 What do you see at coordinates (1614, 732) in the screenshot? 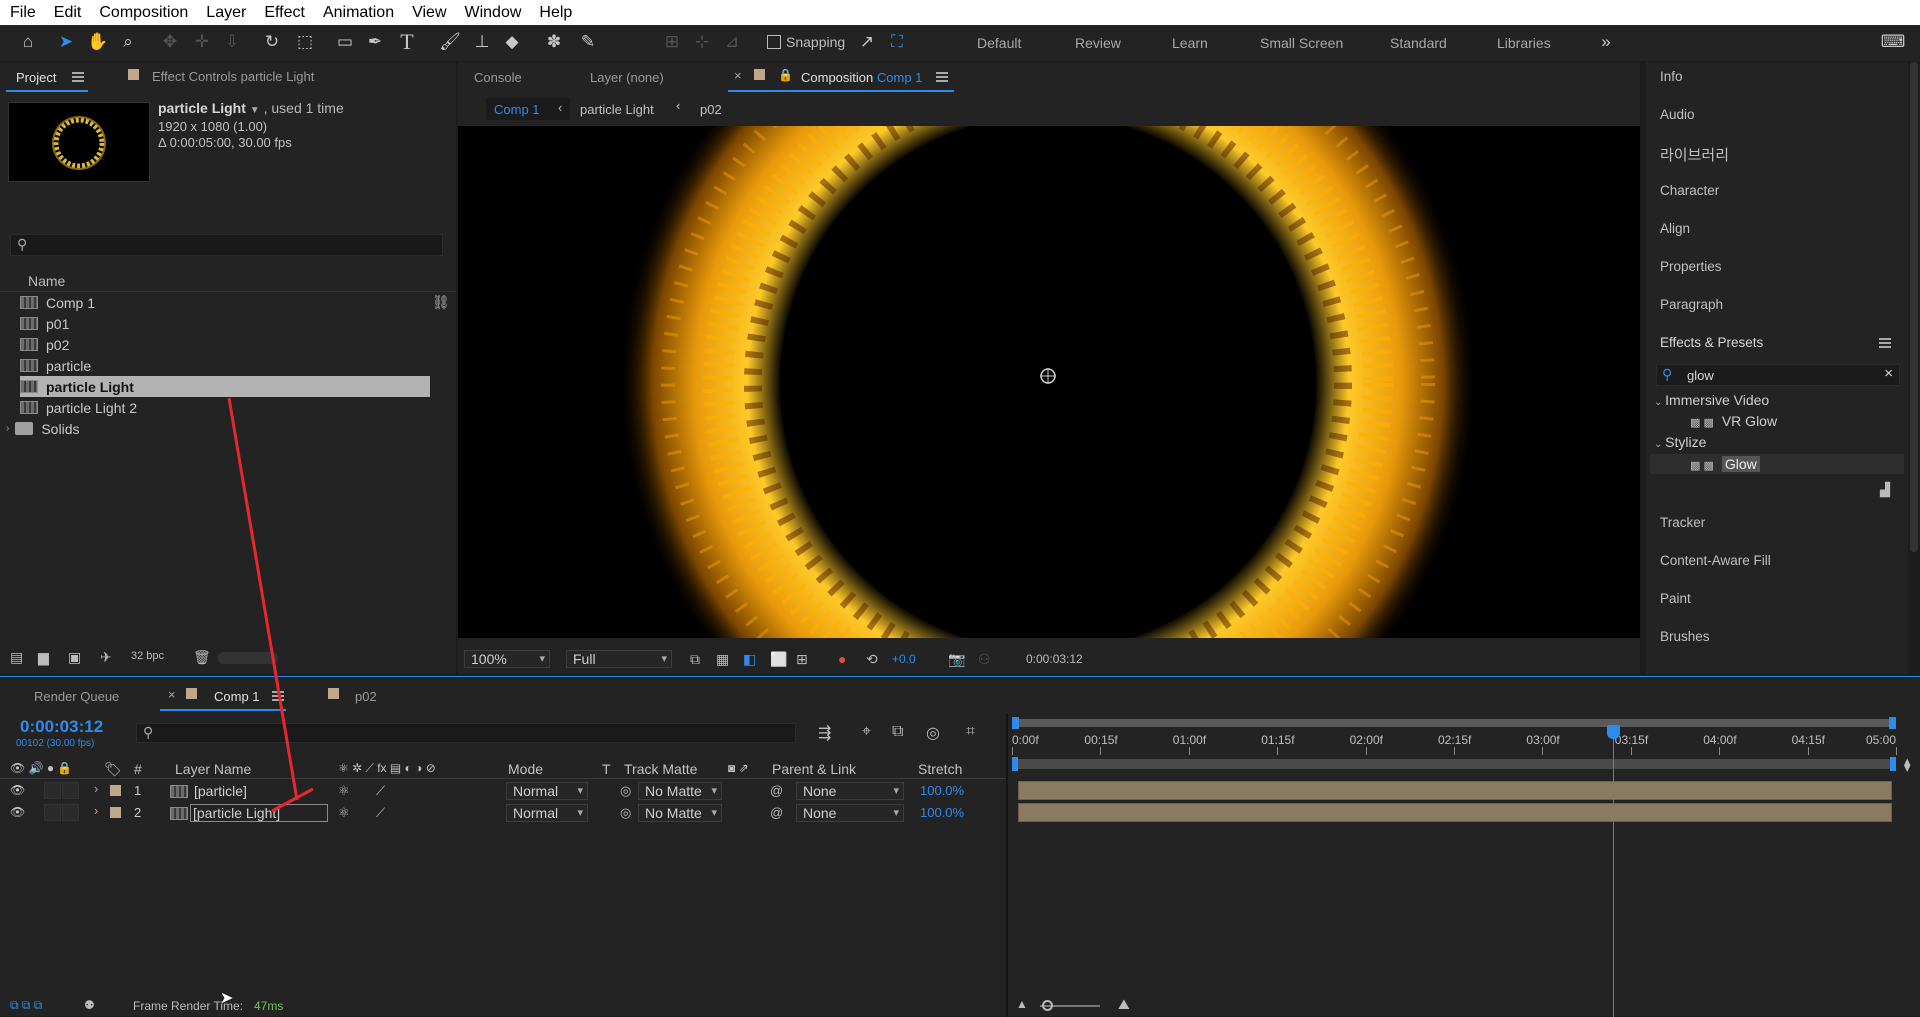
I see `playhead-handle` at bounding box center [1614, 732].